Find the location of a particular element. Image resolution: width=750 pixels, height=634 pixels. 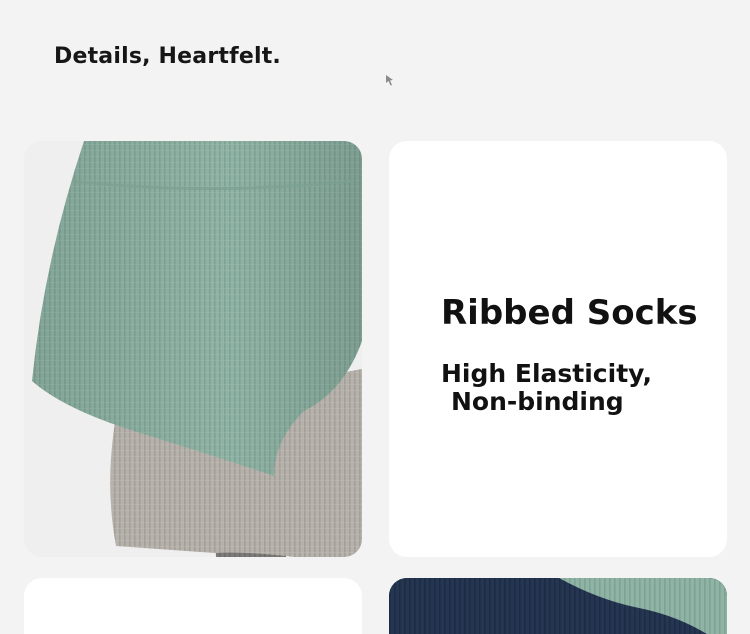

product-title: Ribbed Socks is located at coordinates (569, 313).